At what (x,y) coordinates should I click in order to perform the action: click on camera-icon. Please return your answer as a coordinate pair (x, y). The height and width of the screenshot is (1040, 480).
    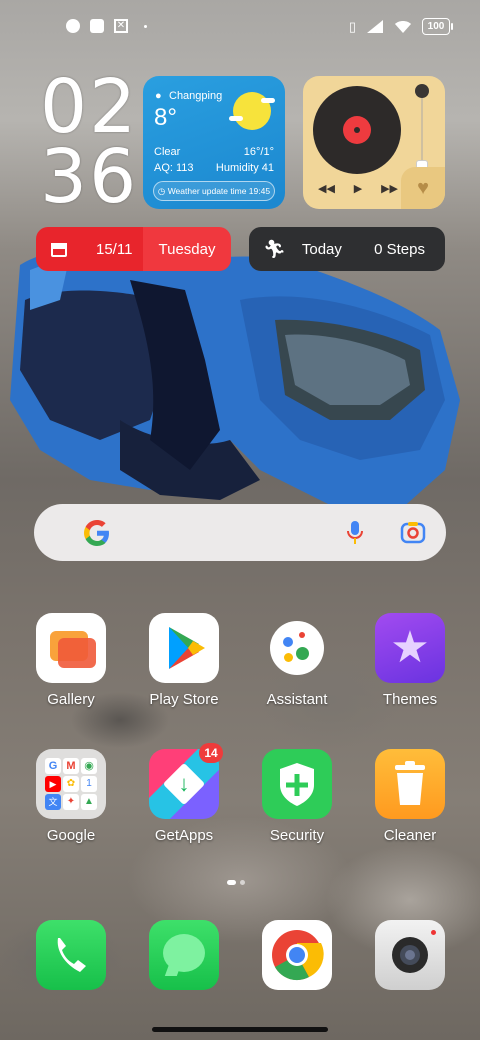
    Looking at the image, I should click on (410, 955).